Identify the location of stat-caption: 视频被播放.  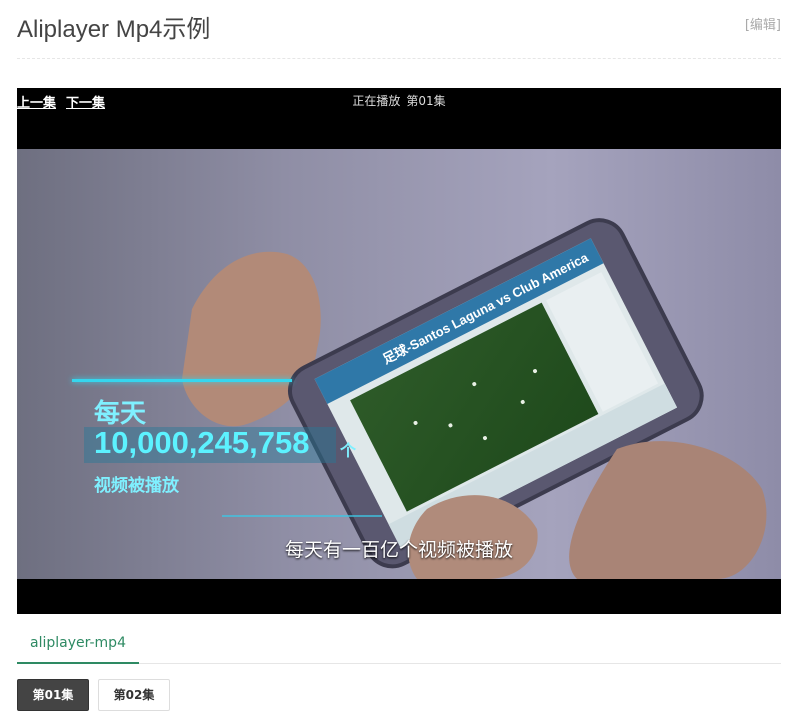
(136, 486).